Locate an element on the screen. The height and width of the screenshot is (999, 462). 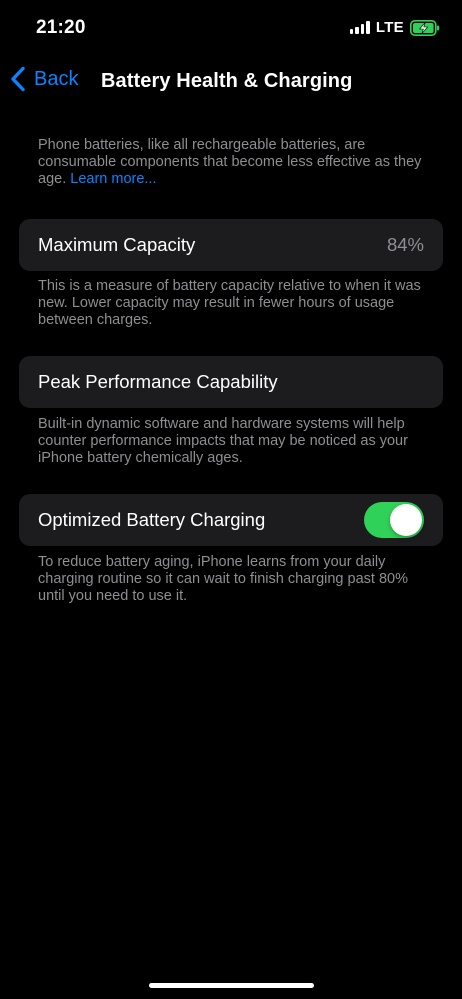
status-bar: 21:20 LTE is located at coordinates (231, 29).